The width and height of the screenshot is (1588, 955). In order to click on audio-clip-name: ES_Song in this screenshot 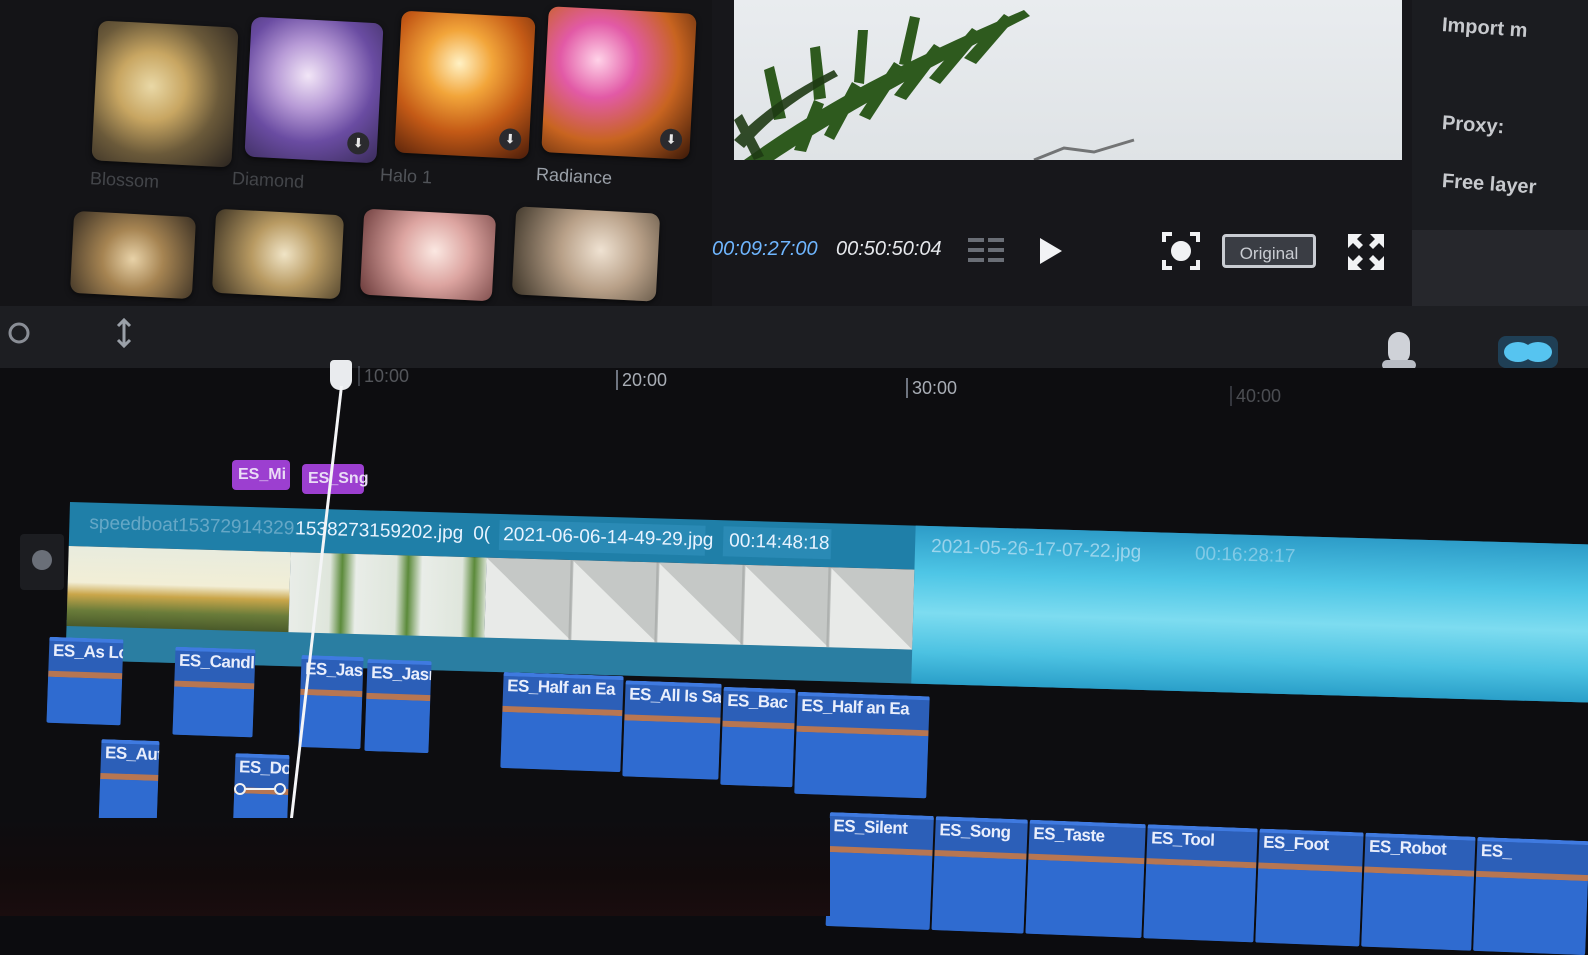, I will do `click(975, 831)`.